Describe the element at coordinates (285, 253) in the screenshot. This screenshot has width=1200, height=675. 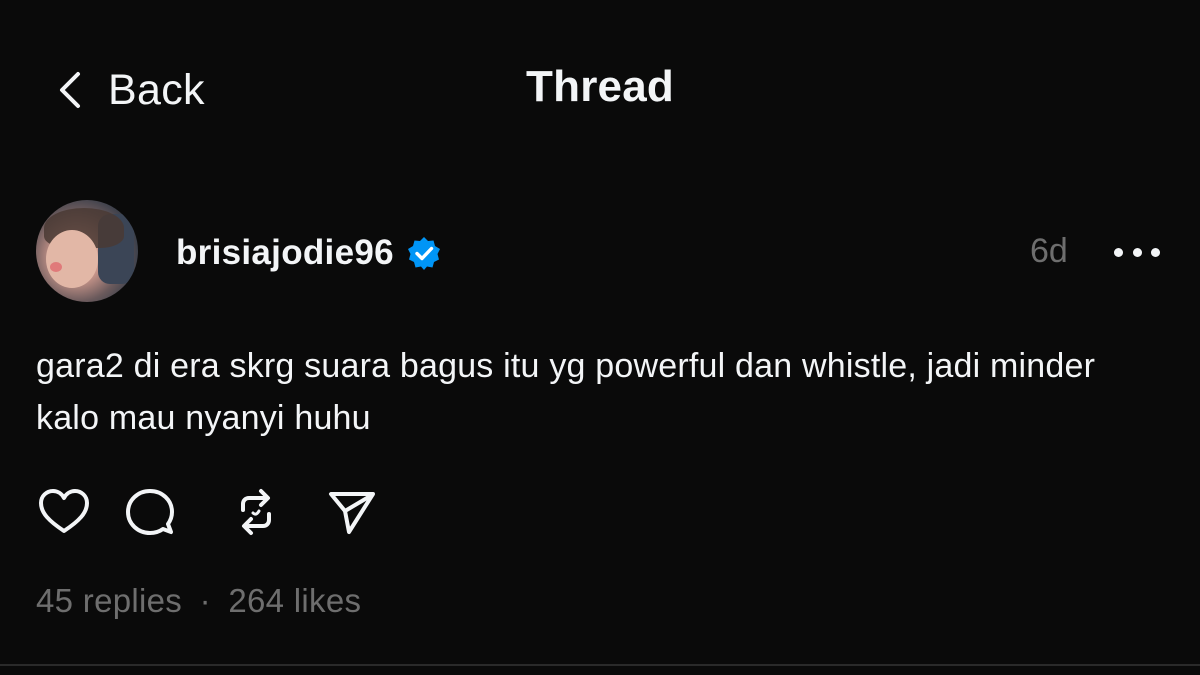
I see `username: brisiajodie96` at that location.